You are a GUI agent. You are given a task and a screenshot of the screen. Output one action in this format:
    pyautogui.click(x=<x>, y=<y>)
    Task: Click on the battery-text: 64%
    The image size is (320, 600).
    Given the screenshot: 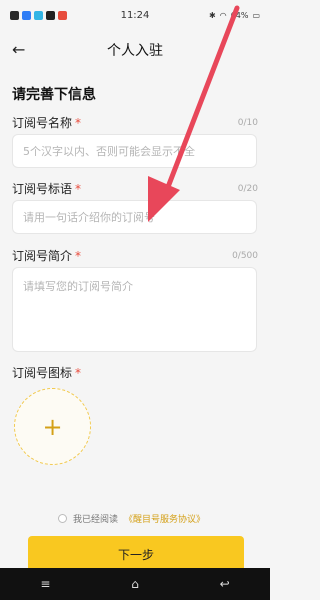 What is the action you would take?
    pyautogui.click(x=239, y=15)
    